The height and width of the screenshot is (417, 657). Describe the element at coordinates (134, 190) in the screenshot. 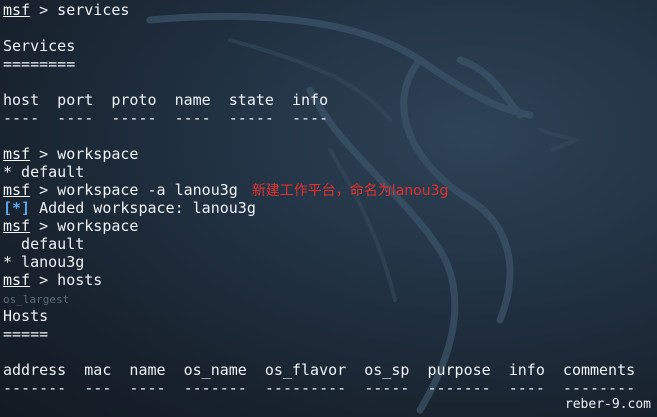

I see `command-text: > workspace -a lanou3g` at that location.